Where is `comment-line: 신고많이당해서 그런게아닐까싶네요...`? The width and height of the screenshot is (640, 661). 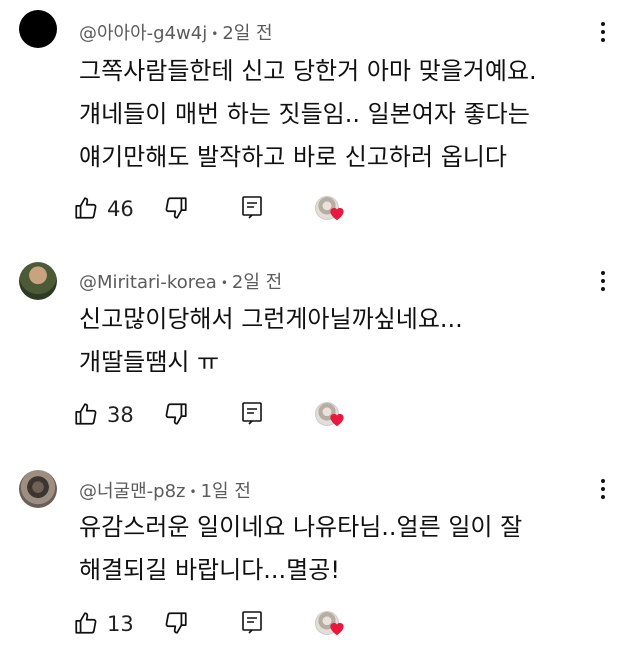 comment-line: 신고많이당해서 그런게아닐까싶네요... is located at coordinates (271, 319).